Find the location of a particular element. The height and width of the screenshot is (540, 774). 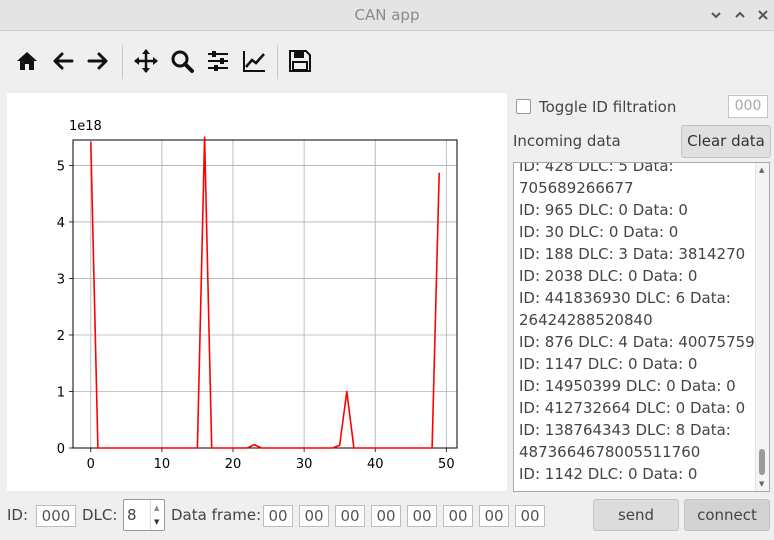

zoom-icon is located at coordinates (182, 61).